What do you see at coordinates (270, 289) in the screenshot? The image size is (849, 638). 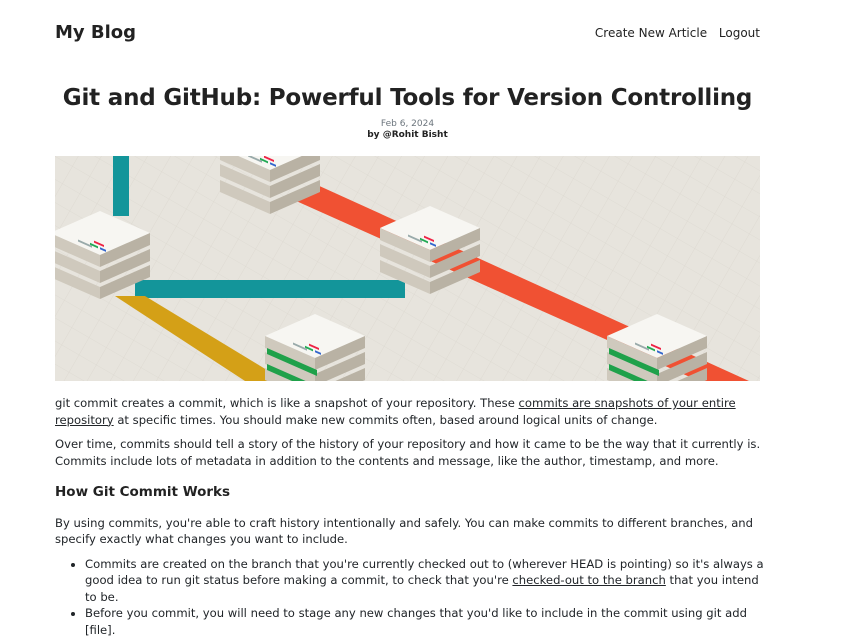 I see `teal-branch-horizontal` at bounding box center [270, 289].